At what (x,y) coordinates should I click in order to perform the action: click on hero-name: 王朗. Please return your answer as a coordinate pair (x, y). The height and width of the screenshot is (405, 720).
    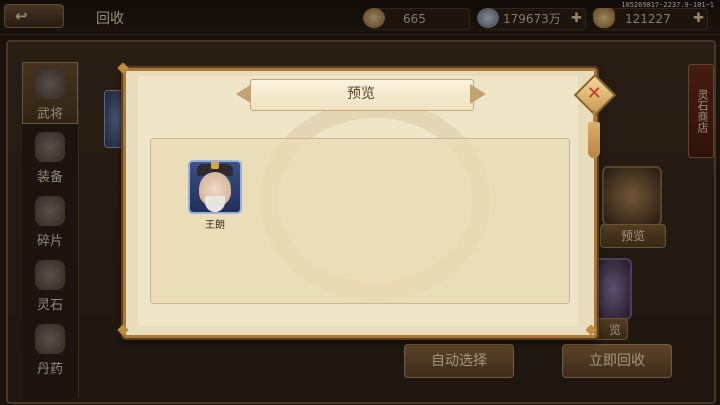
    Looking at the image, I should click on (215, 225).